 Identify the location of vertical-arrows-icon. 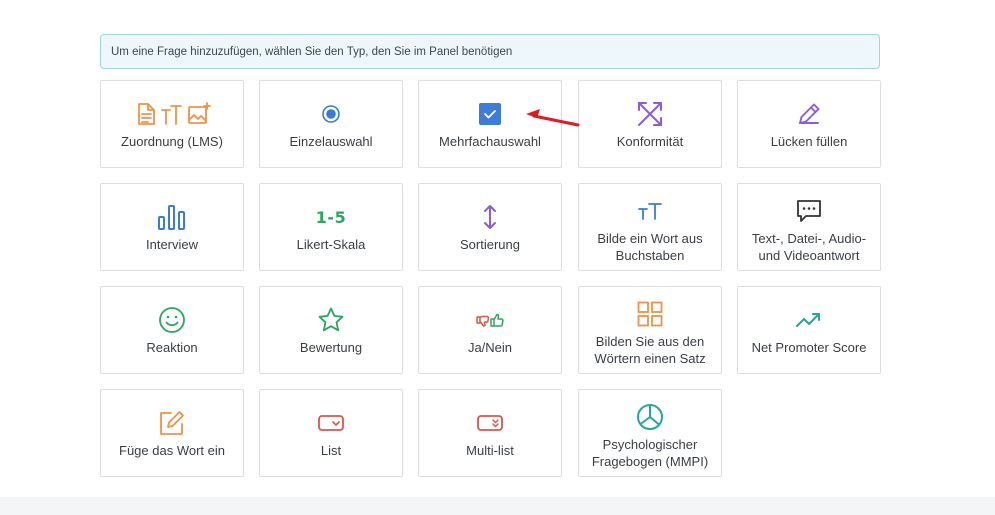
(490, 217).